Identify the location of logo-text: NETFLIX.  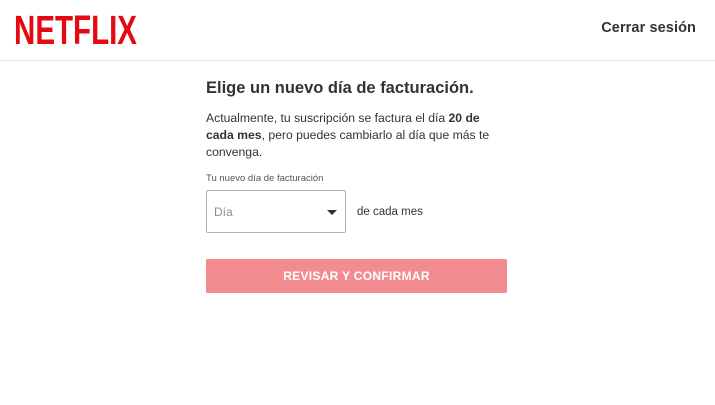
(75, 29).